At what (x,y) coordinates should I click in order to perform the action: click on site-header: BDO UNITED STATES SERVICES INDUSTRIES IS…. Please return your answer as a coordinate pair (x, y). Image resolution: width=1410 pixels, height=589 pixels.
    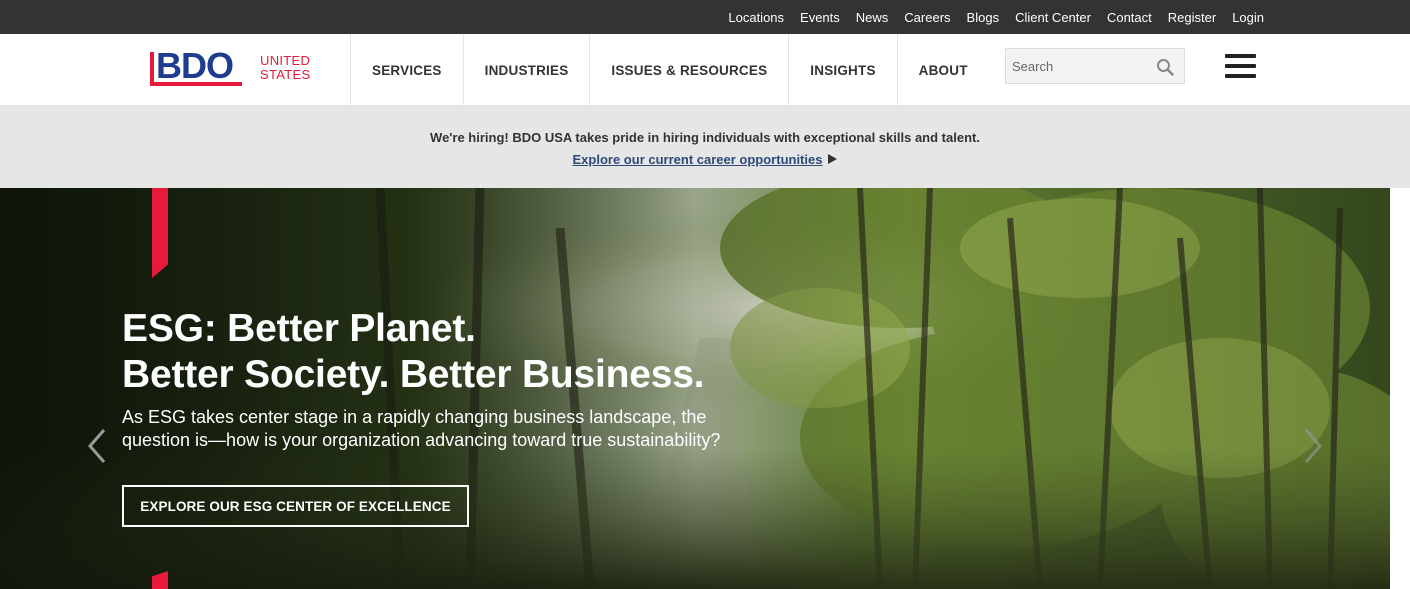
    Looking at the image, I should click on (705, 70).